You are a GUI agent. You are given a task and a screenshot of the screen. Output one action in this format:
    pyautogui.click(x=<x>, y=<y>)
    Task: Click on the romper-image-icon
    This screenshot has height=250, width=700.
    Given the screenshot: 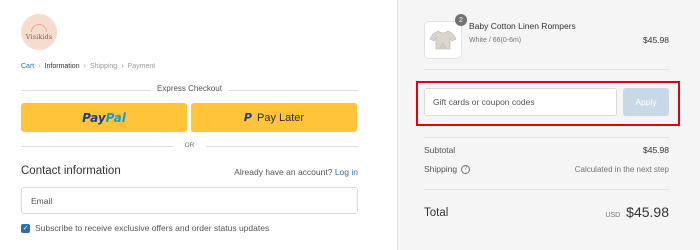 What is the action you would take?
    pyautogui.click(x=443, y=40)
    